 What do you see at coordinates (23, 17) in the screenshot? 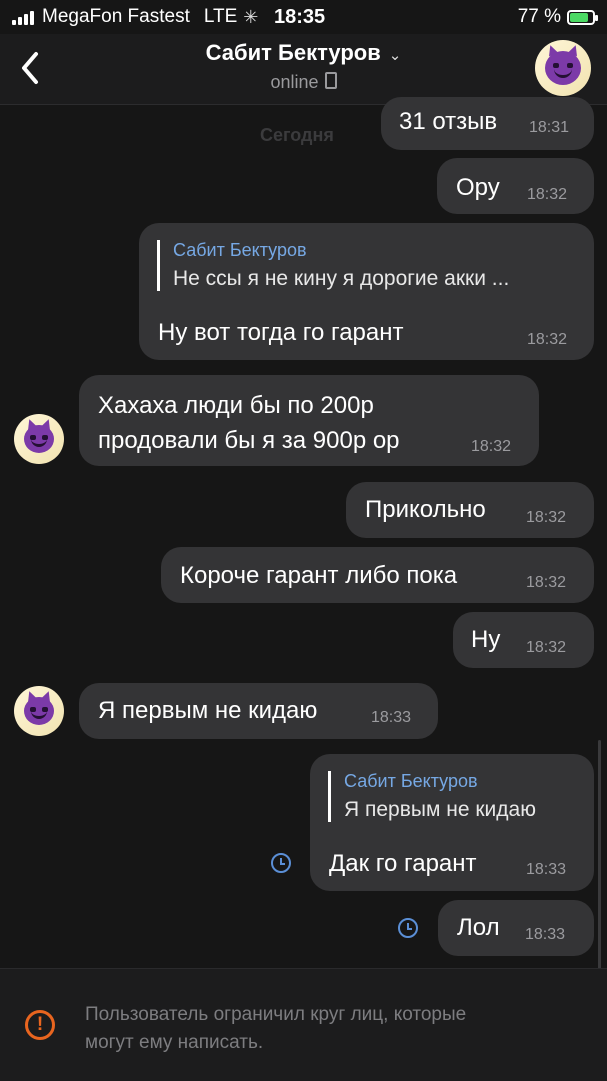
I see `cellular-signal-icon` at bounding box center [23, 17].